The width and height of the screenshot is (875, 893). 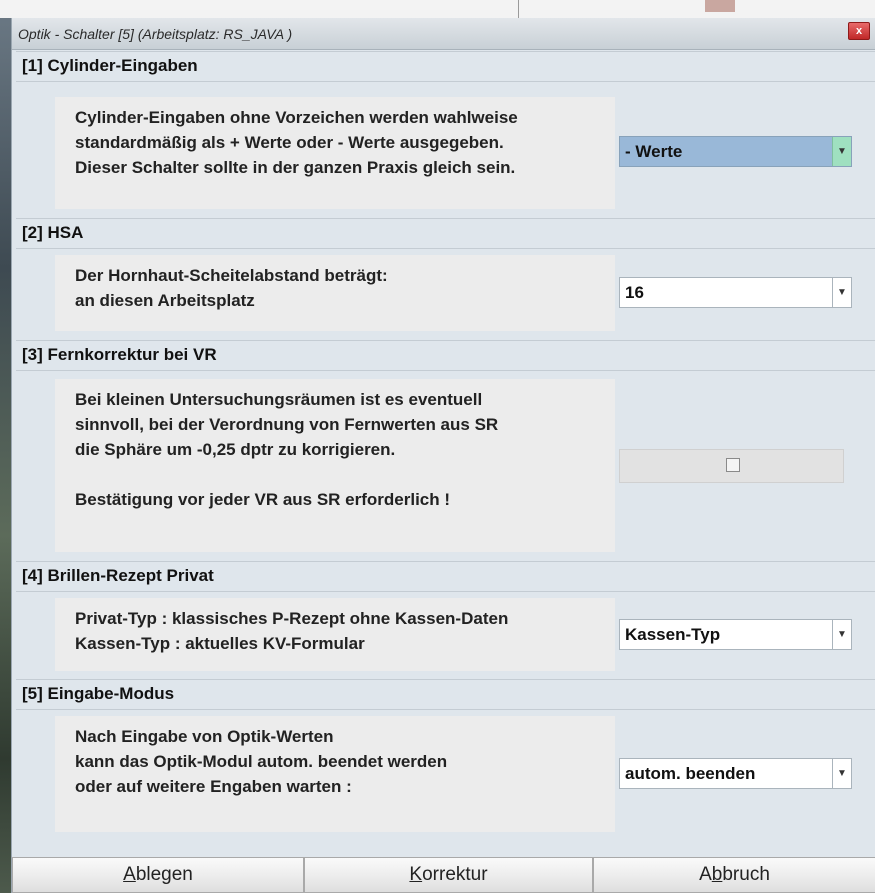 What do you see at coordinates (455, 874) in the screenshot?
I see `button-label: orrektur` at bounding box center [455, 874].